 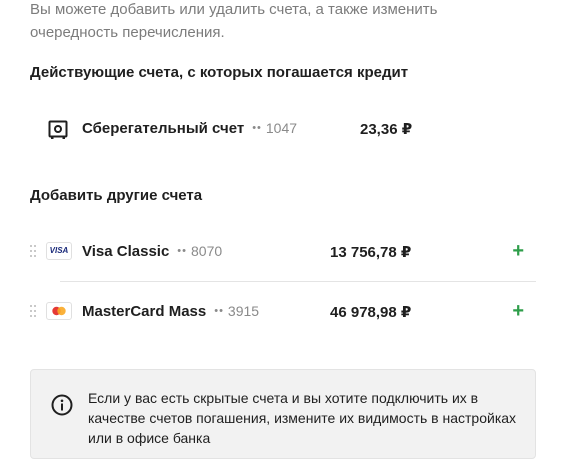 I want to click on add-account-row-visa: VISA Visa Classic •• 8070 13 756,78 ₽ +, so click(x=283, y=253).